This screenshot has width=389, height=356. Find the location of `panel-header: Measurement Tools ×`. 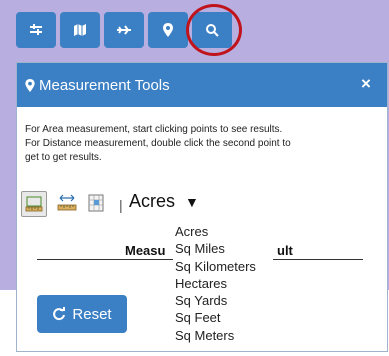

panel-header: Measurement Tools × is located at coordinates (202, 85).